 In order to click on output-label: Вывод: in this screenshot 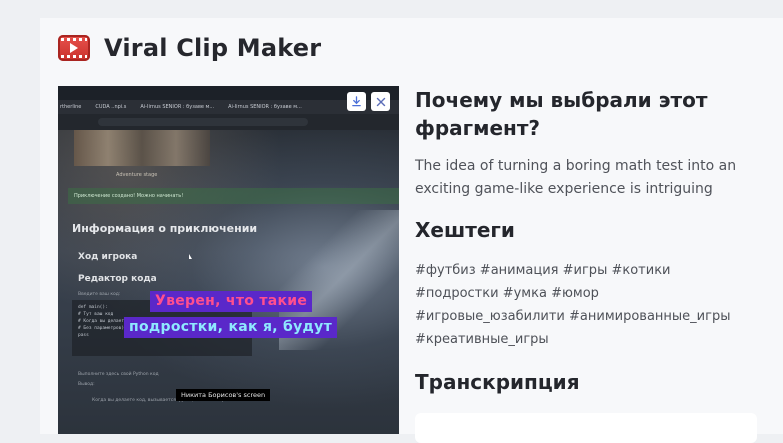, I will do `click(86, 384)`.